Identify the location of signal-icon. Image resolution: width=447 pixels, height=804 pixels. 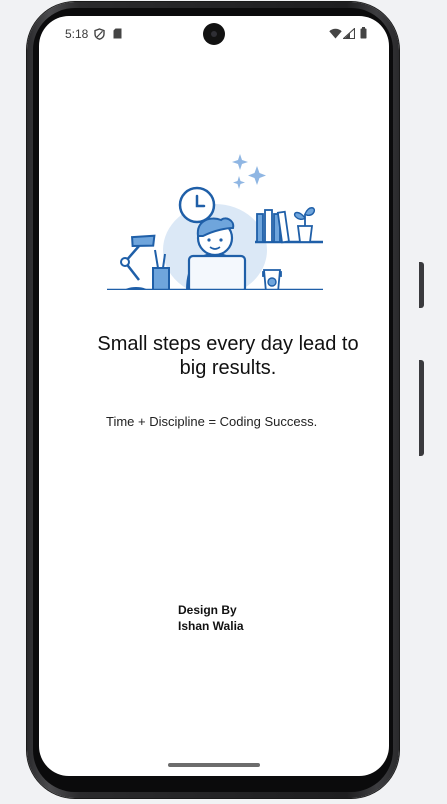
(349, 33).